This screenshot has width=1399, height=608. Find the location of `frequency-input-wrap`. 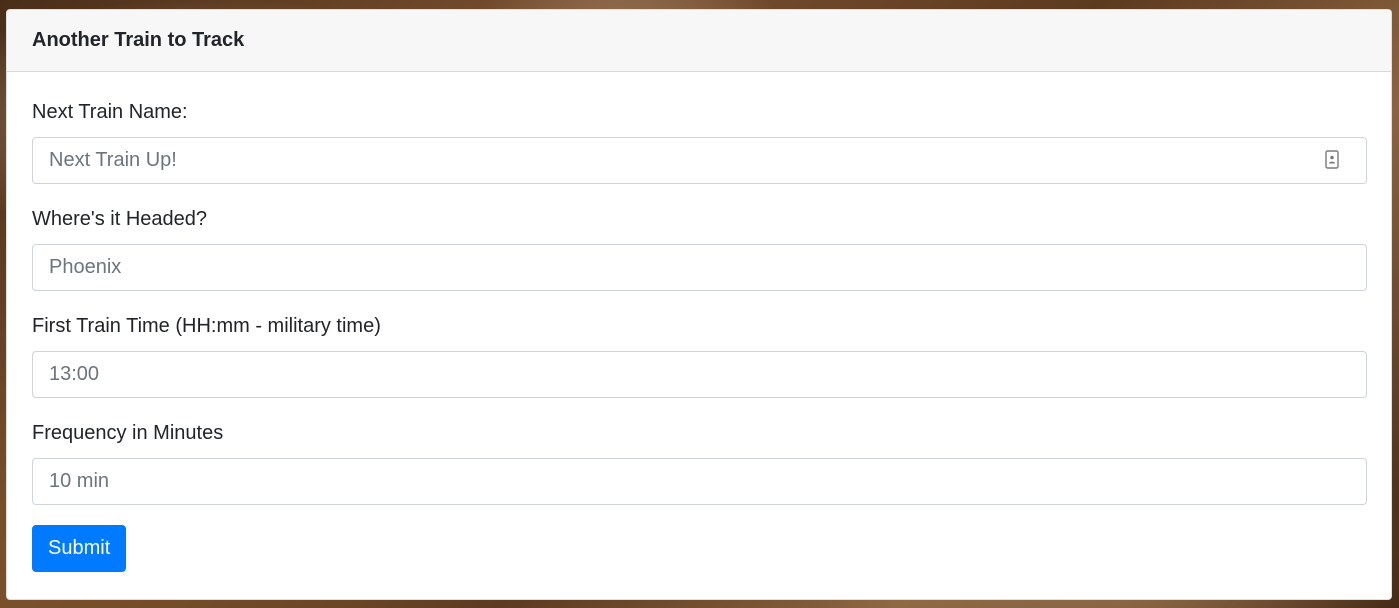

frequency-input-wrap is located at coordinates (699, 481).